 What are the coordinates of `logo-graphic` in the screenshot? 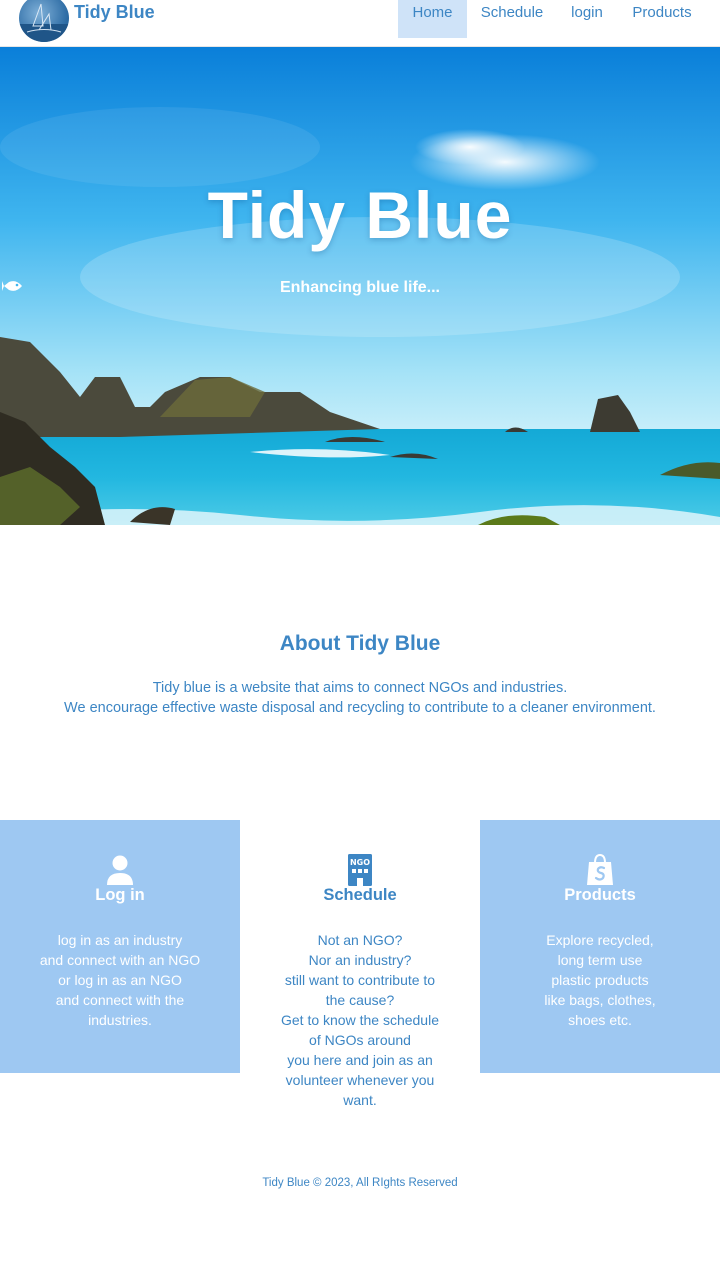 It's located at (44, 22).